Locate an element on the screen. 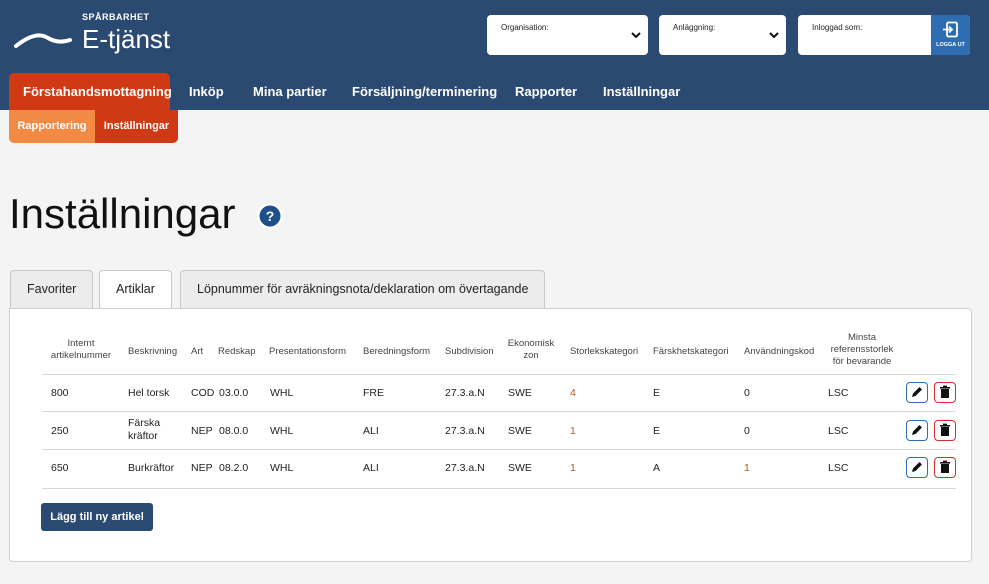  cell-beskrivning: Hel torsk is located at coordinates (149, 393).